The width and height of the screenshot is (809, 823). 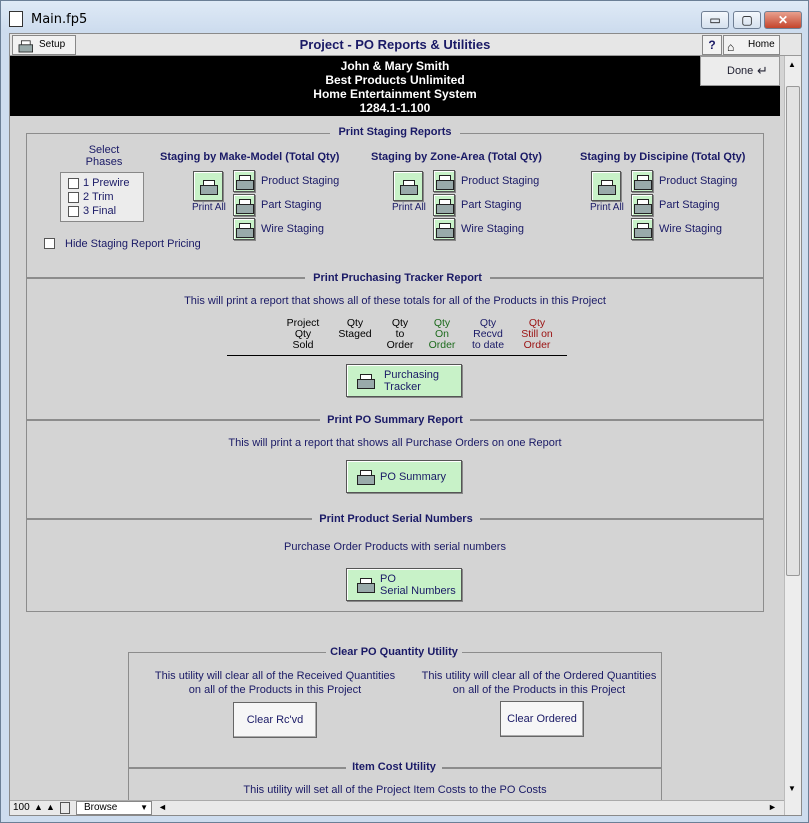 I want to click on done-button: Done ↵, so click(x=740, y=71).